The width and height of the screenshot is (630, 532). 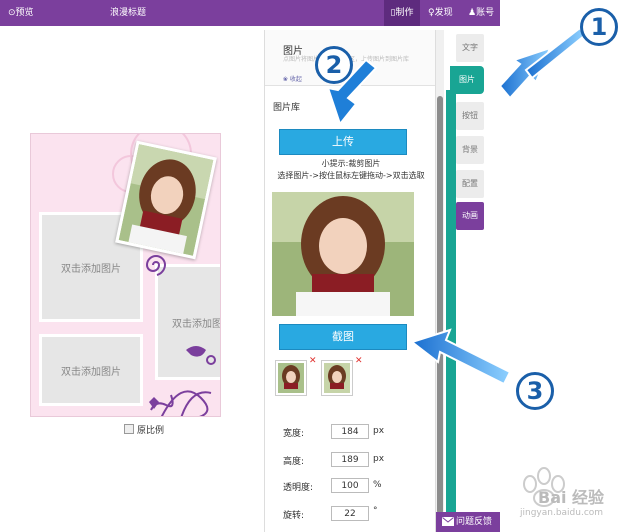 I want to click on tab-button: 按钮, so click(x=470, y=116).